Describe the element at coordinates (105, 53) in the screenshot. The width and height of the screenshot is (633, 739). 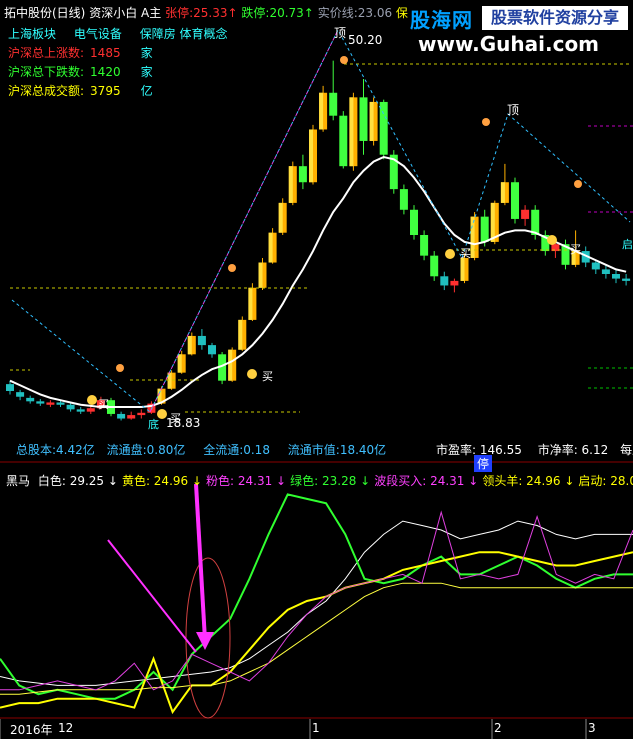
I see `market-stat-value: 1485` at that location.